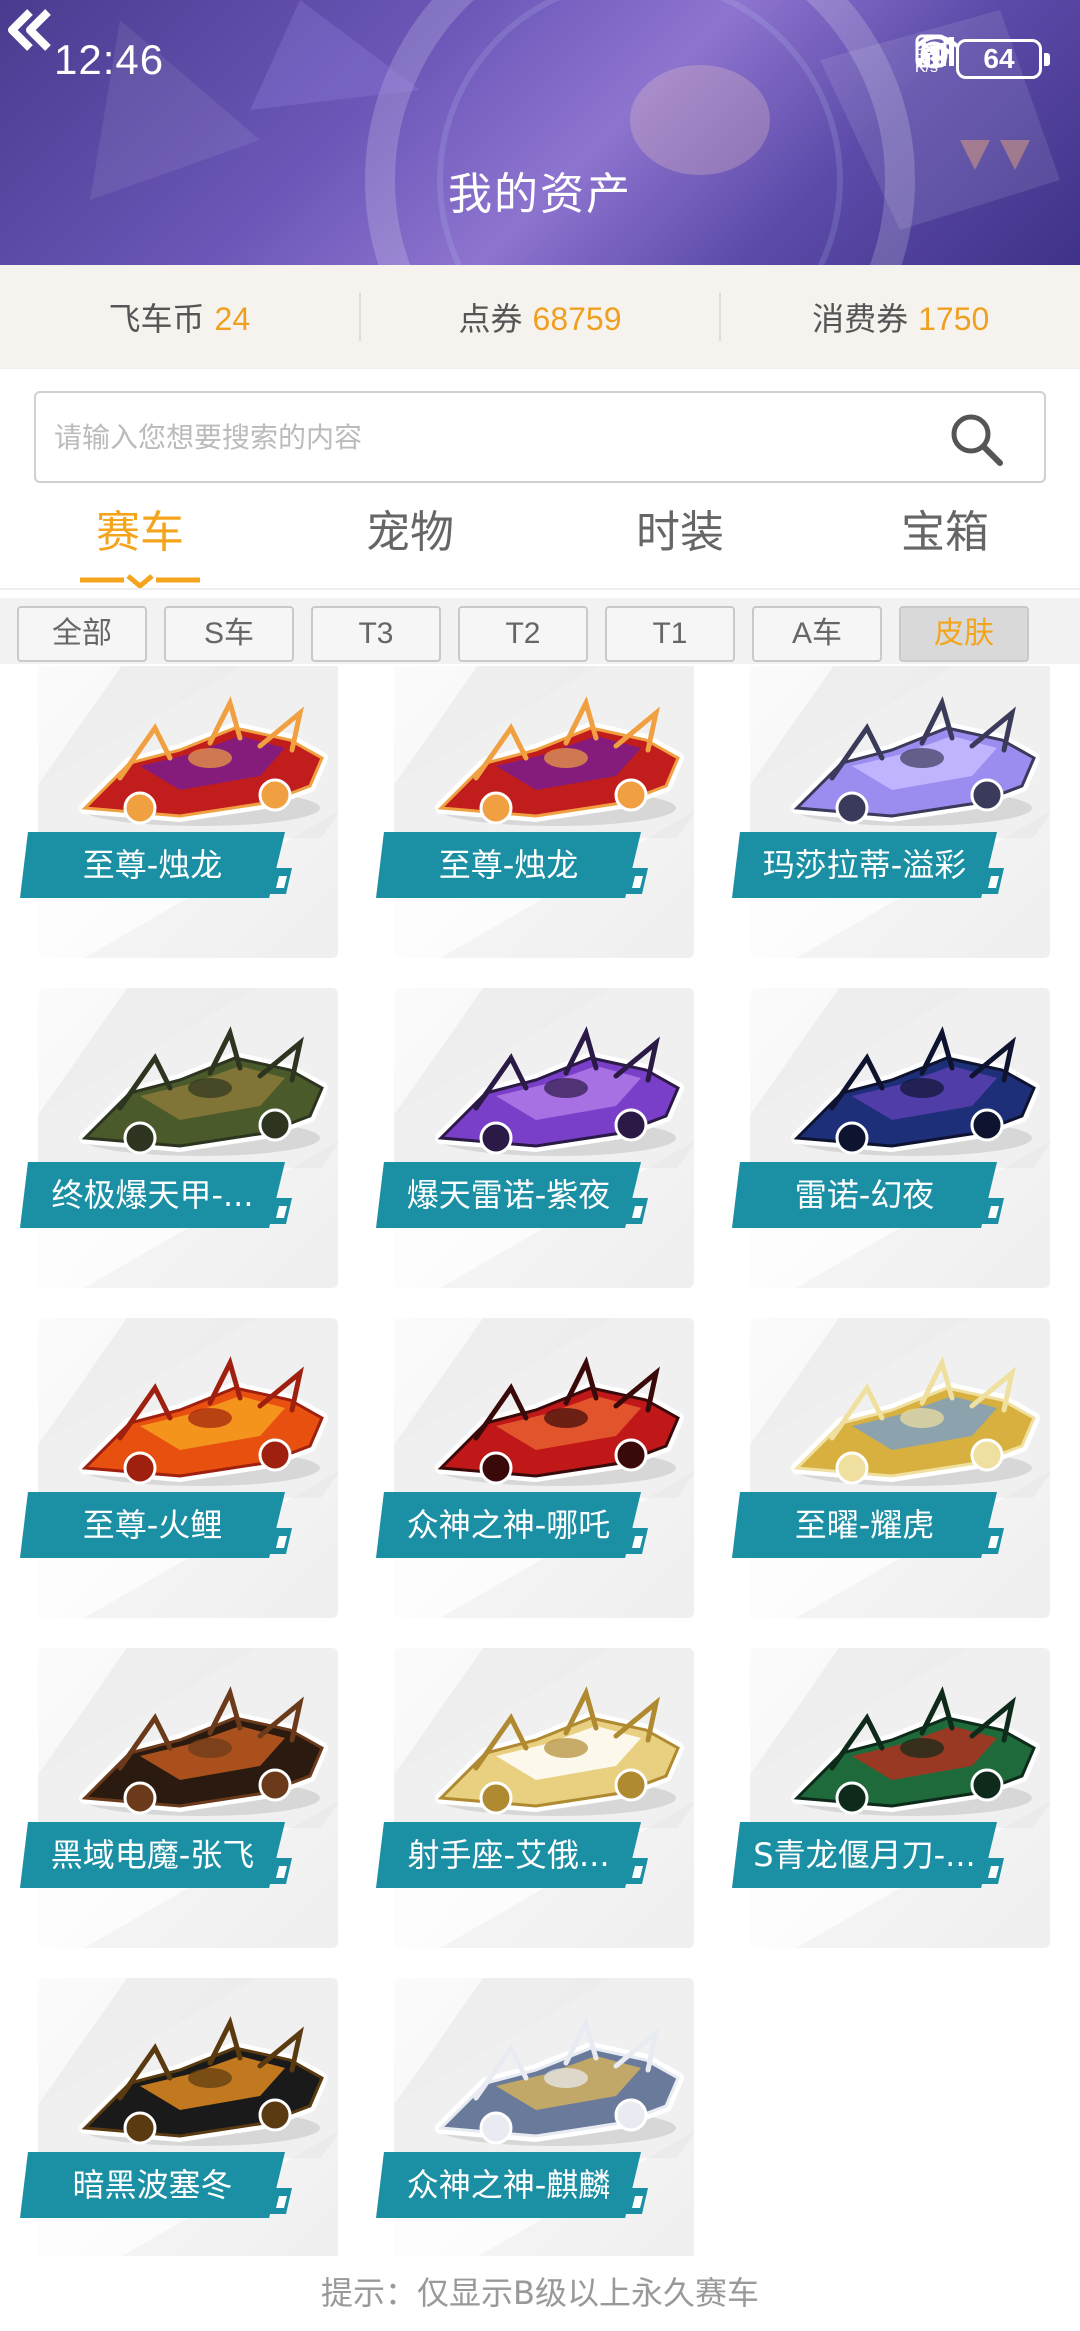 The width and height of the screenshot is (1080, 2331). I want to click on asset-label: 飞车币, so click(156, 318).